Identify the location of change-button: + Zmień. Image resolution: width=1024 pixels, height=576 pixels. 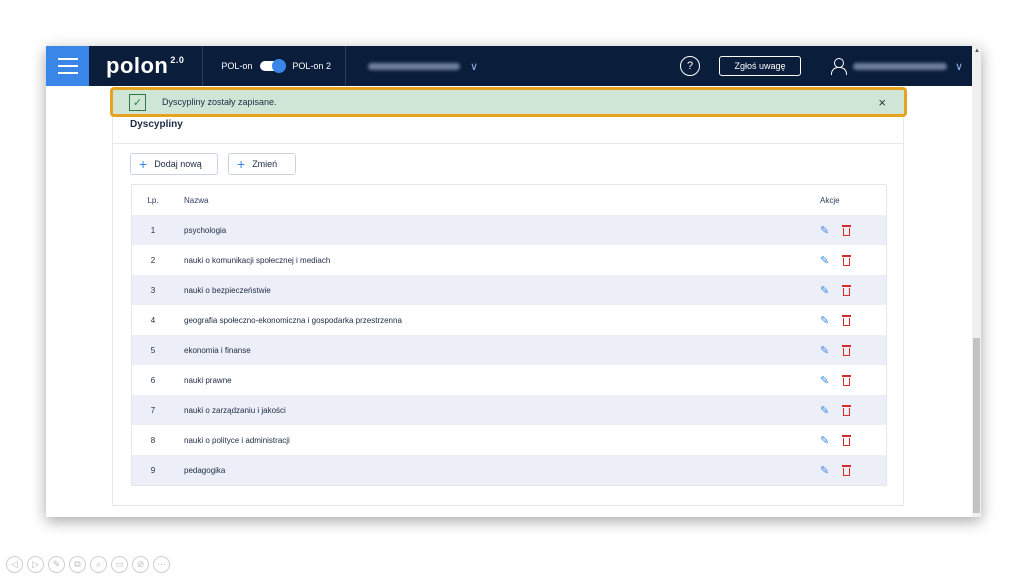
(262, 164).